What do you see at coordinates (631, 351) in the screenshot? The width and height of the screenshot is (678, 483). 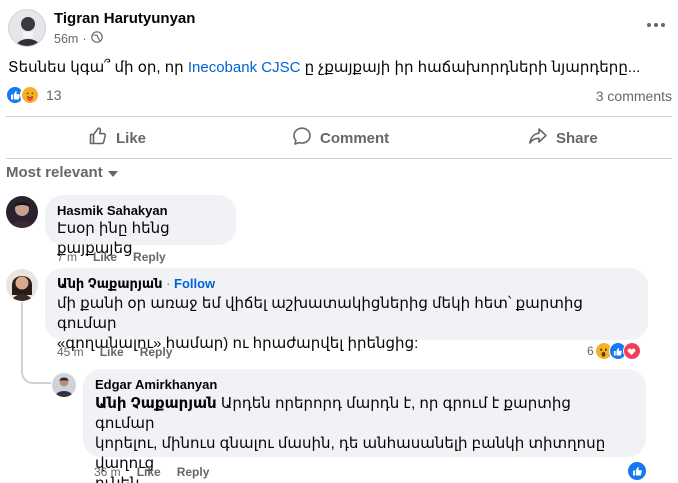 I see `love-reaction-icon` at bounding box center [631, 351].